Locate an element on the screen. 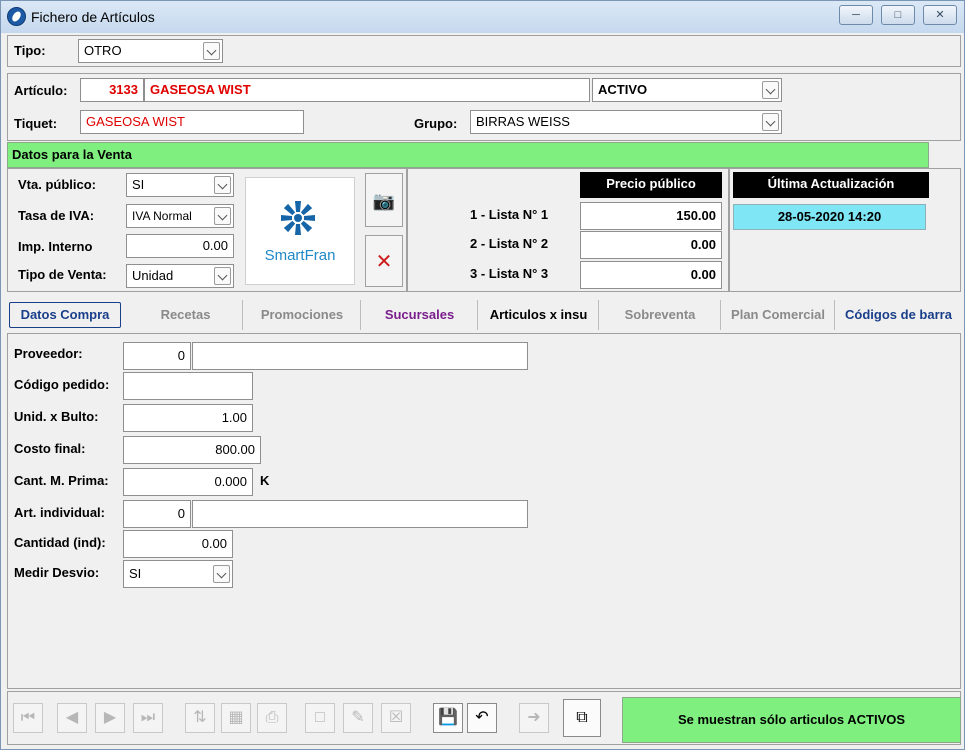 The image size is (965, 750). tiquet-label: Tiquet: is located at coordinates (36, 123).